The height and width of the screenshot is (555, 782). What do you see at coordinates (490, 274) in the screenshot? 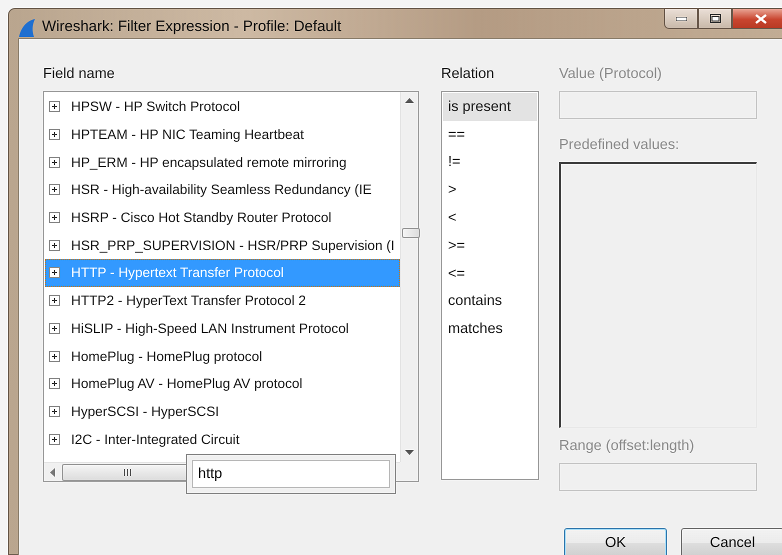
I see `relation-item: <=` at bounding box center [490, 274].